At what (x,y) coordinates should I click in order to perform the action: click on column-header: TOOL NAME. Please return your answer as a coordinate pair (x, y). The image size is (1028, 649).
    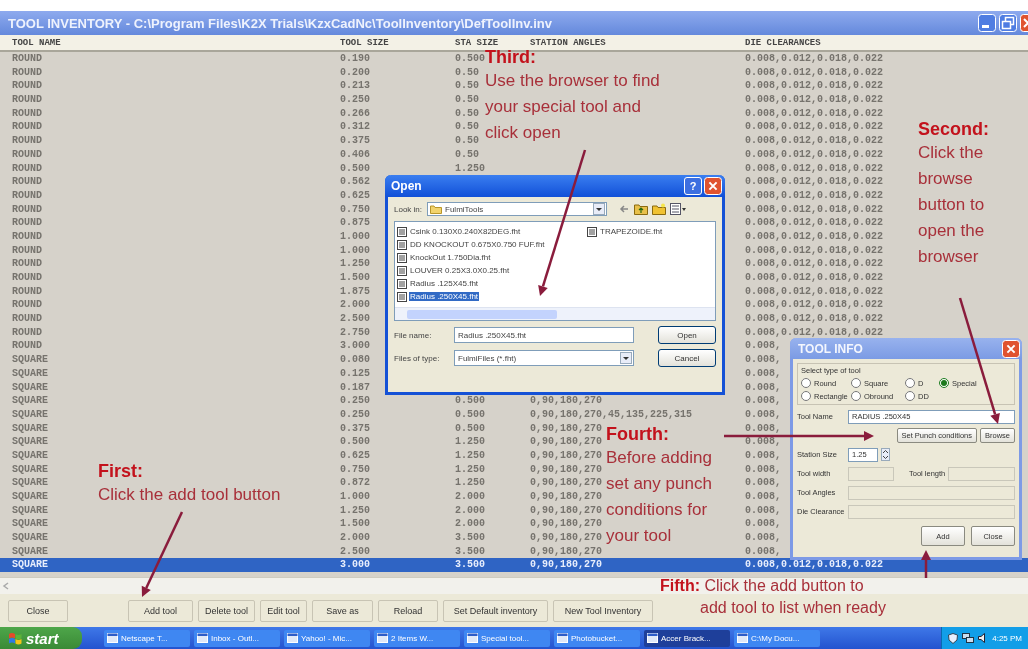
    Looking at the image, I should click on (36, 42).